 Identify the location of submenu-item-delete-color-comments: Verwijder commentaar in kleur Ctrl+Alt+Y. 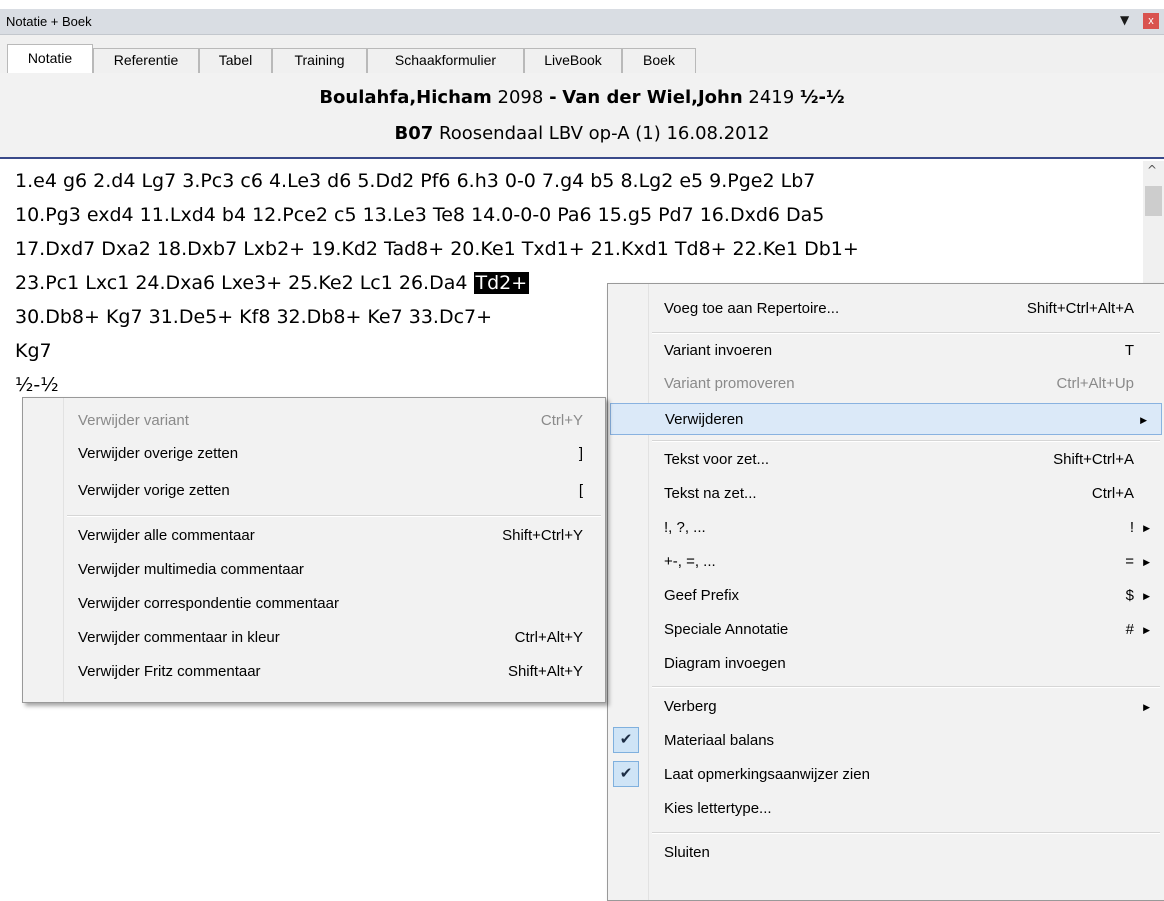
(314, 638).